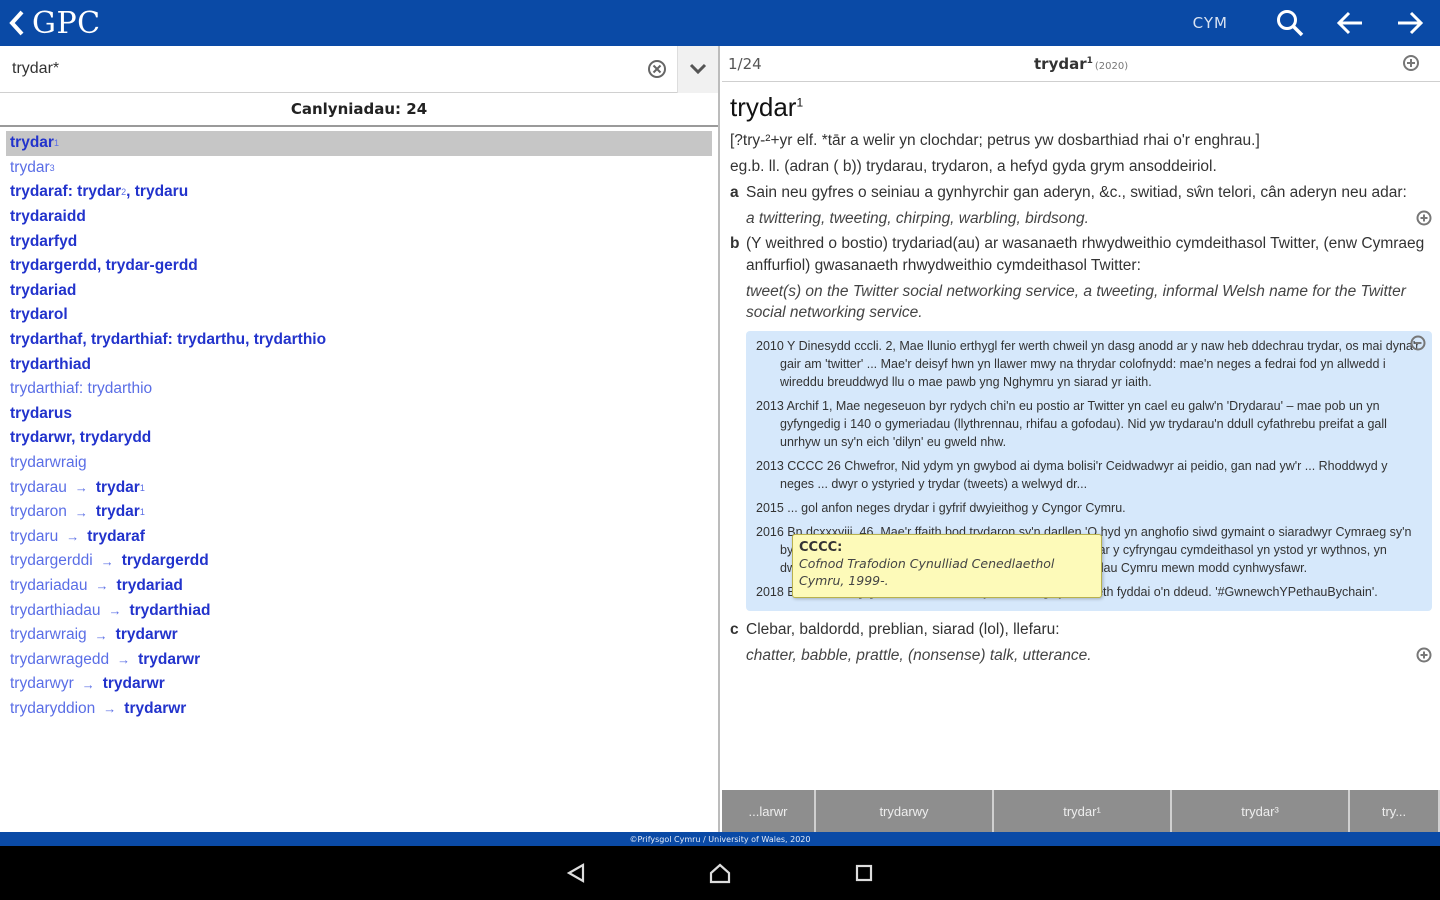 The height and width of the screenshot is (900, 1440). What do you see at coordinates (734, 192) in the screenshot?
I see `sense-label: a` at bounding box center [734, 192].